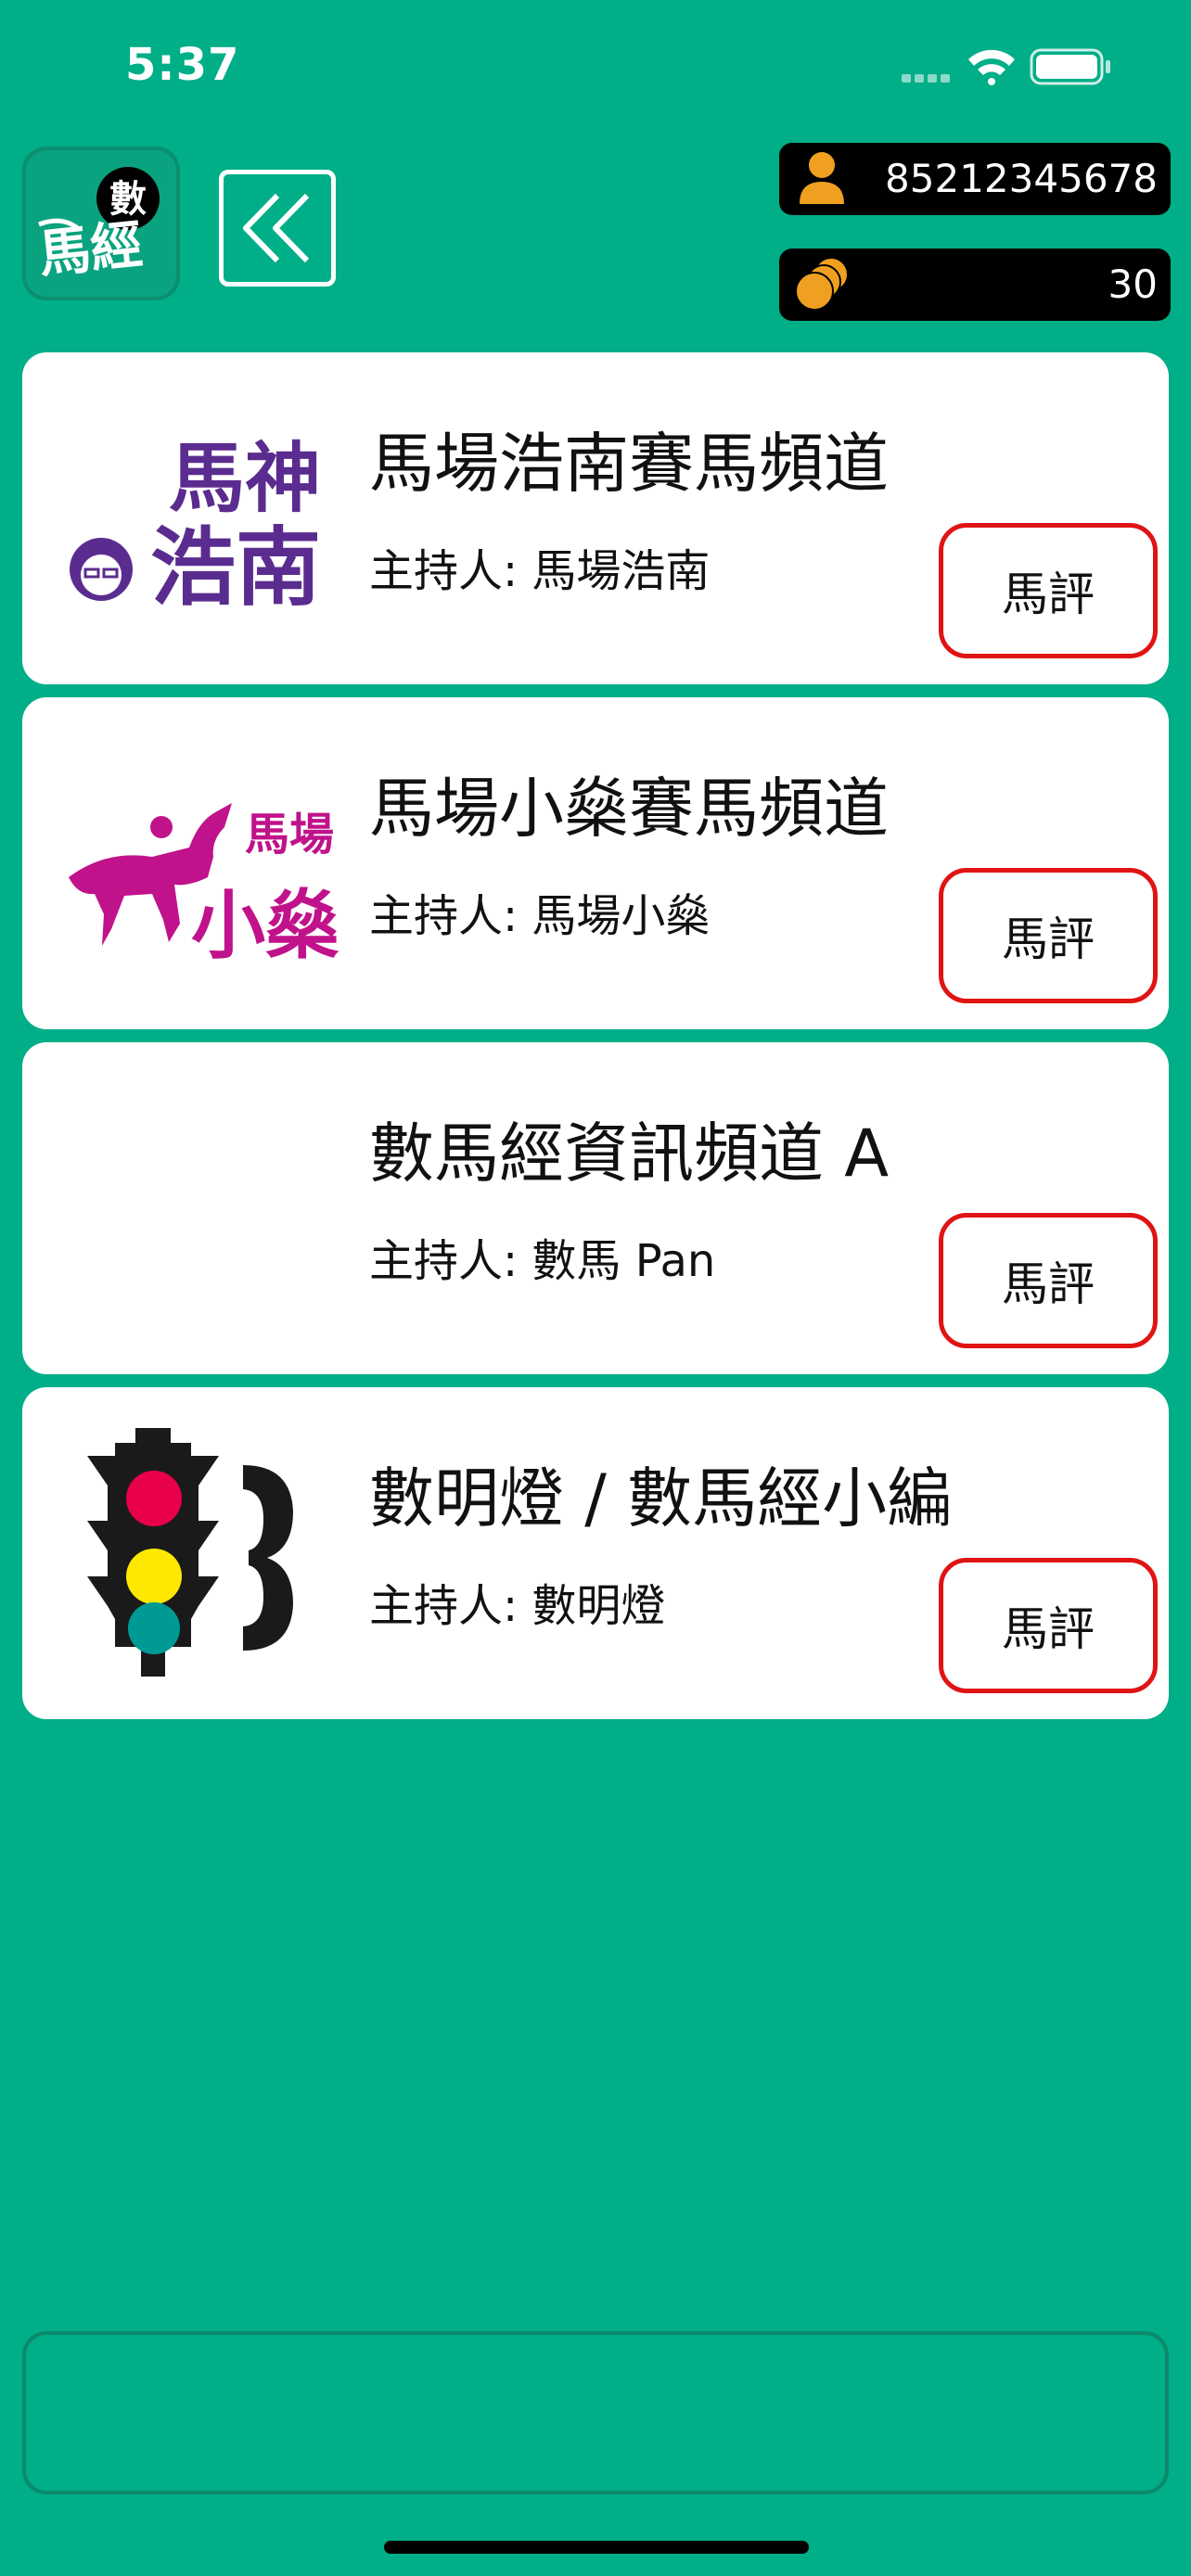  I want to click on app-logo: 數 馬經, so click(101, 223).